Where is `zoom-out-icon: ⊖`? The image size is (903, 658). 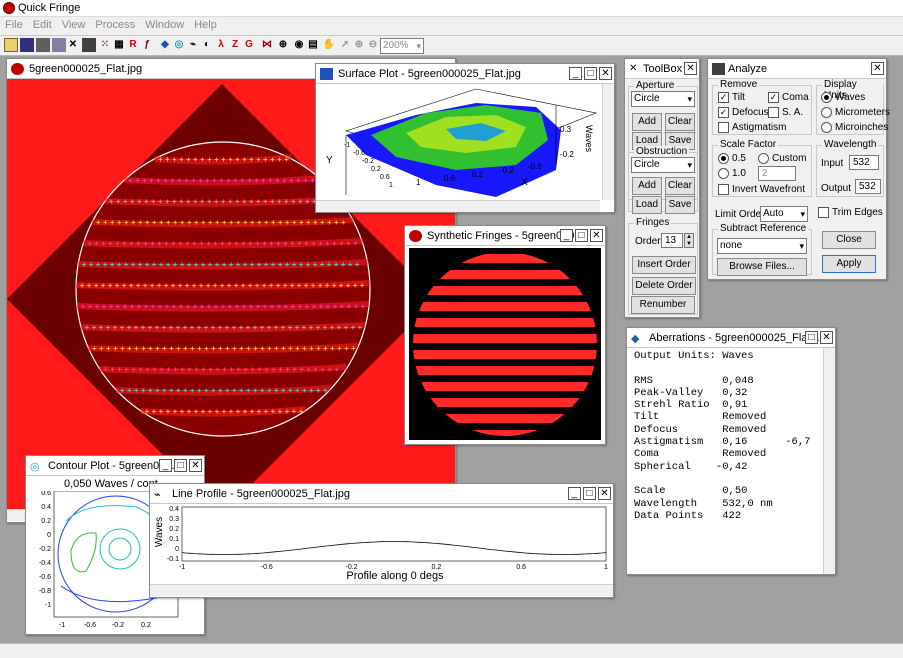
zoom-out-icon: ⊖ is located at coordinates (373, 45).